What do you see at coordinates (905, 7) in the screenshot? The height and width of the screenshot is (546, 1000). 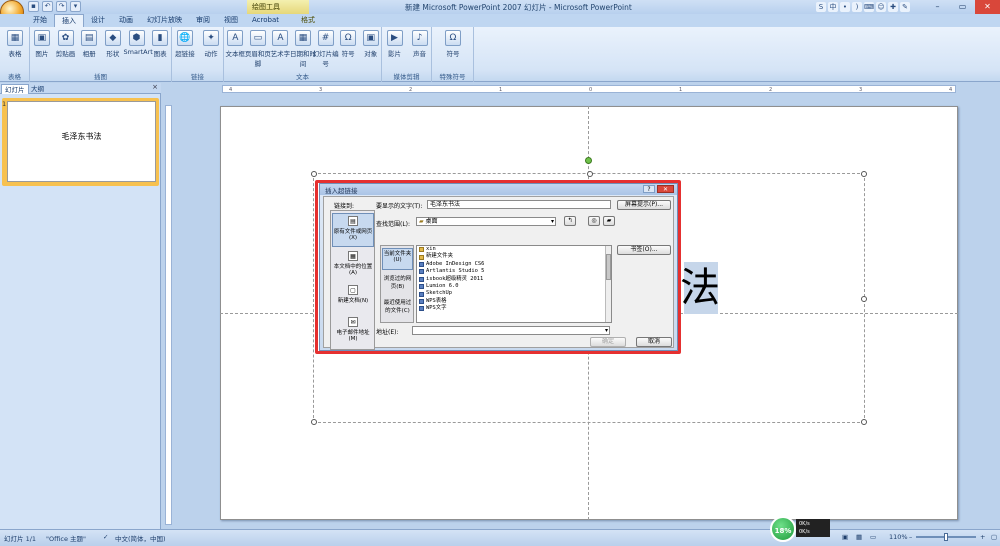 I see `tray-icon: ✎` at bounding box center [905, 7].